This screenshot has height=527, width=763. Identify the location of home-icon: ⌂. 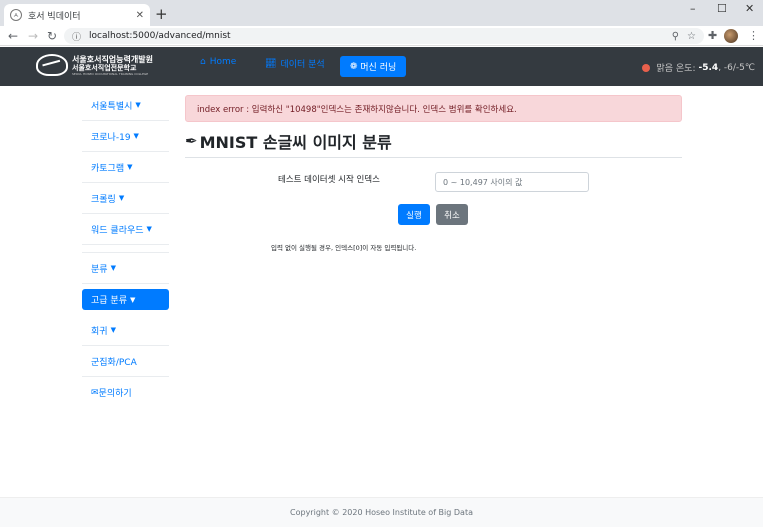
(203, 62).